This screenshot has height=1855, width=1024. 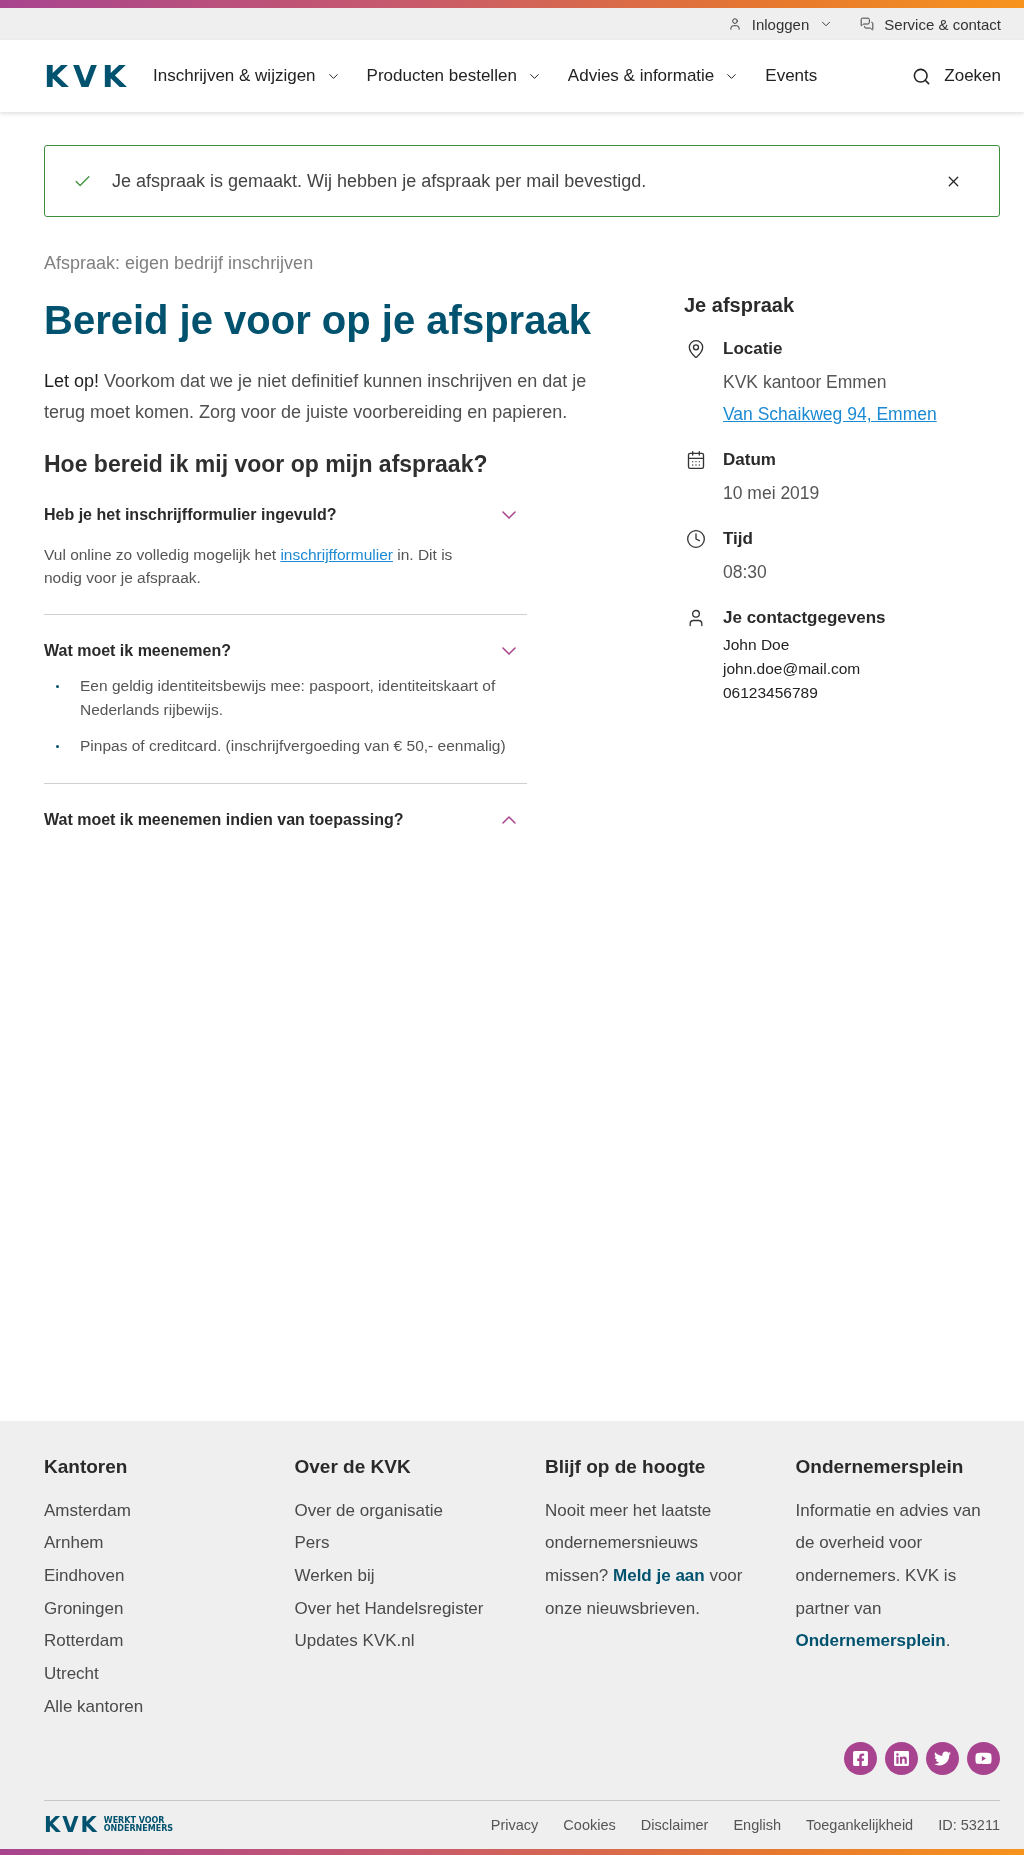 I want to click on info-label: Locatie, so click(x=753, y=349).